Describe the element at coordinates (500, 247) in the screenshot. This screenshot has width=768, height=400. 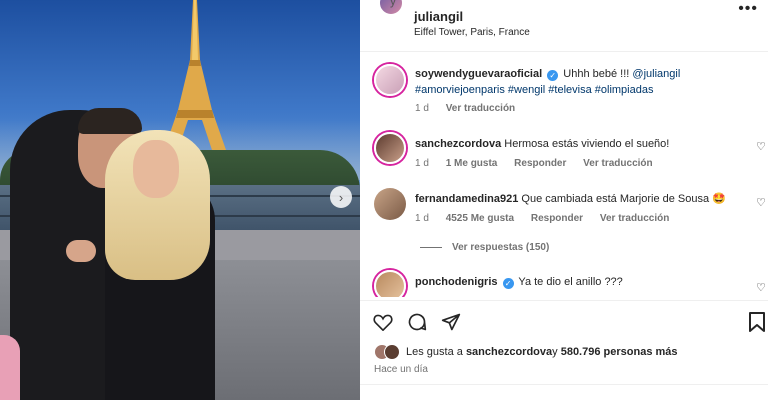
I see `view-replies-label: Ver respuestas (150)` at that location.